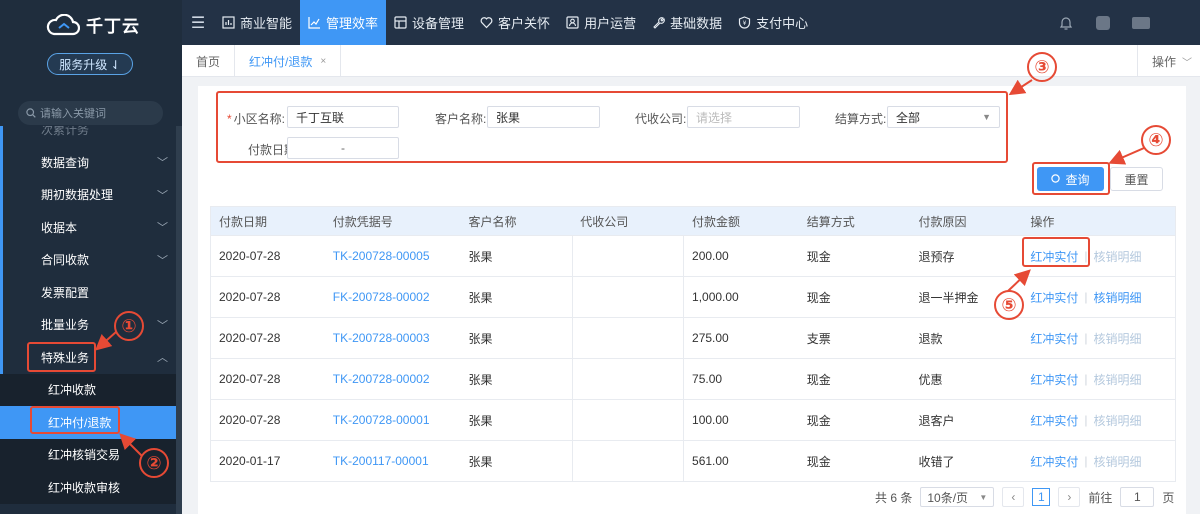 The height and width of the screenshot is (514, 1200). I want to click on nav-right-tools, so click(1104, 22).